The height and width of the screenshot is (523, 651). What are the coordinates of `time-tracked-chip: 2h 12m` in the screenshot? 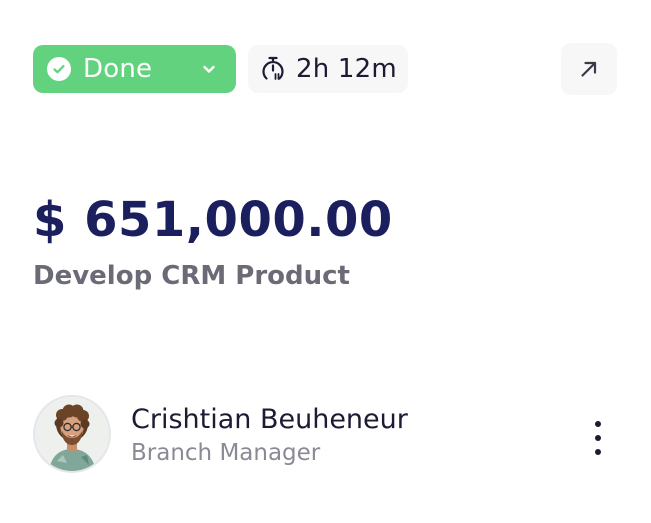 It's located at (328, 69).